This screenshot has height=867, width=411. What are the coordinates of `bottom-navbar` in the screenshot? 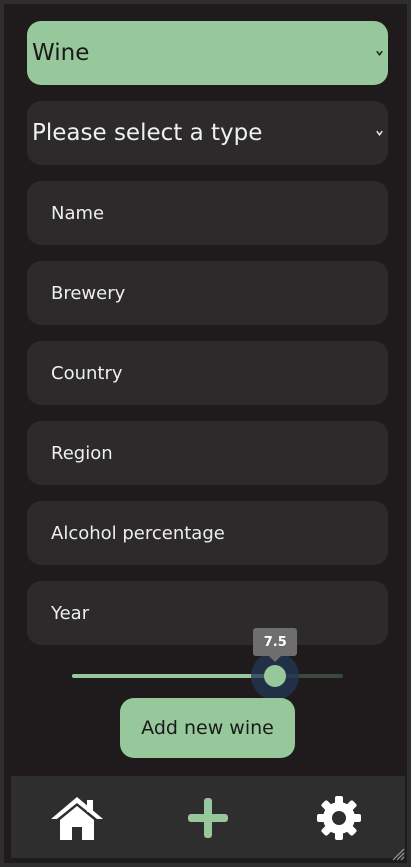 It's located at (208, 817).